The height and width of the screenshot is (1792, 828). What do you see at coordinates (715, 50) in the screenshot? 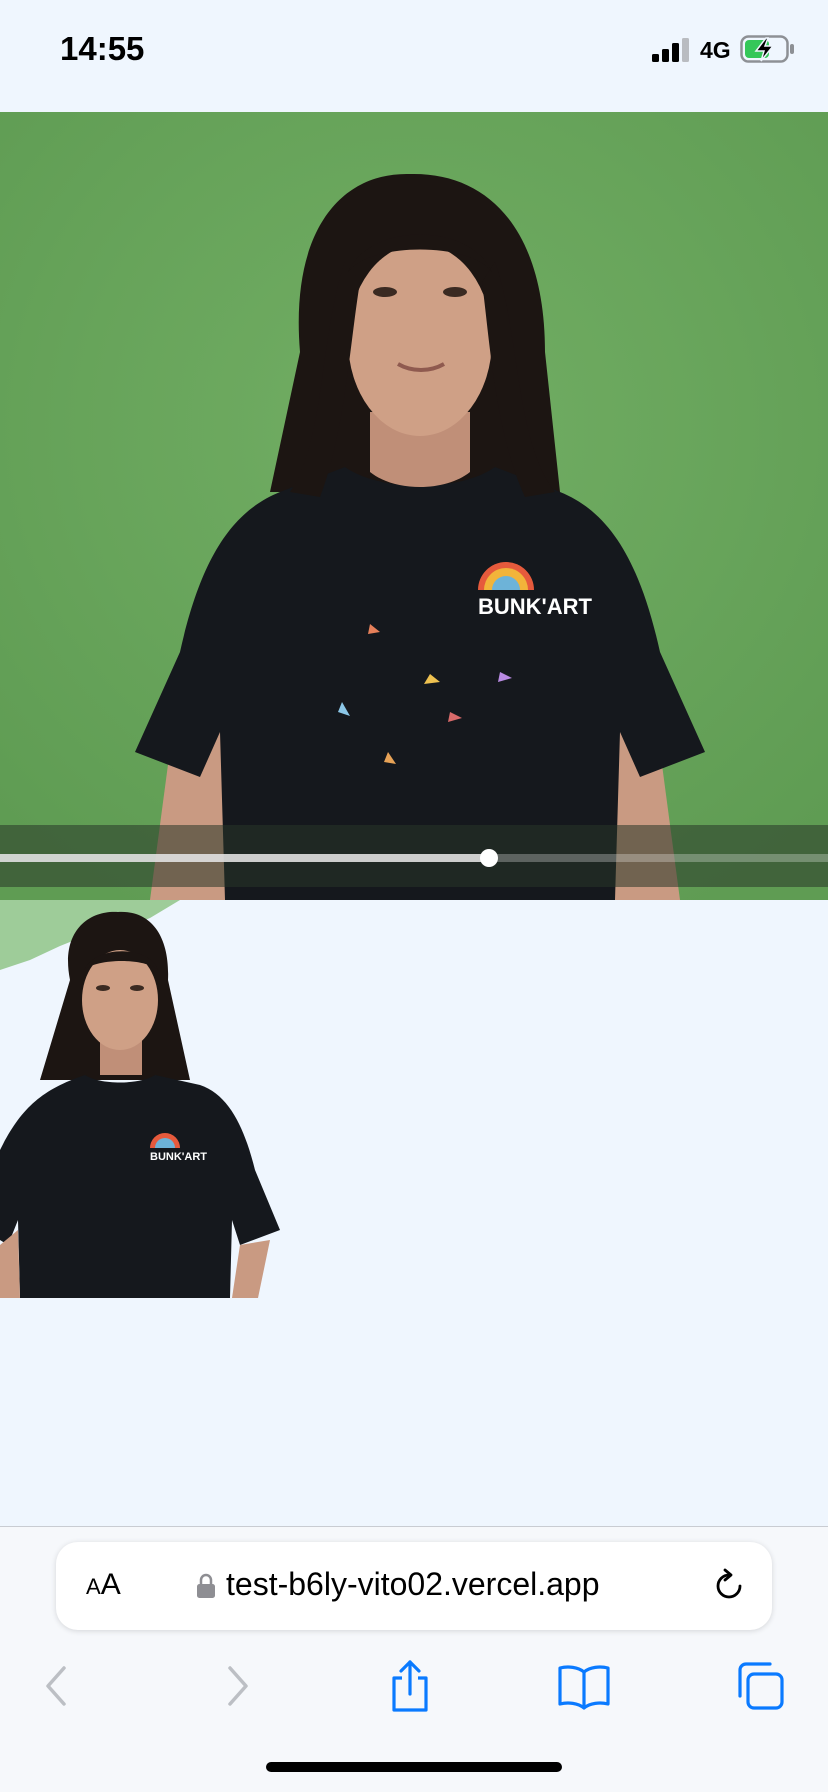
I see `network-type: 4G` at bounding box center [715, 50].